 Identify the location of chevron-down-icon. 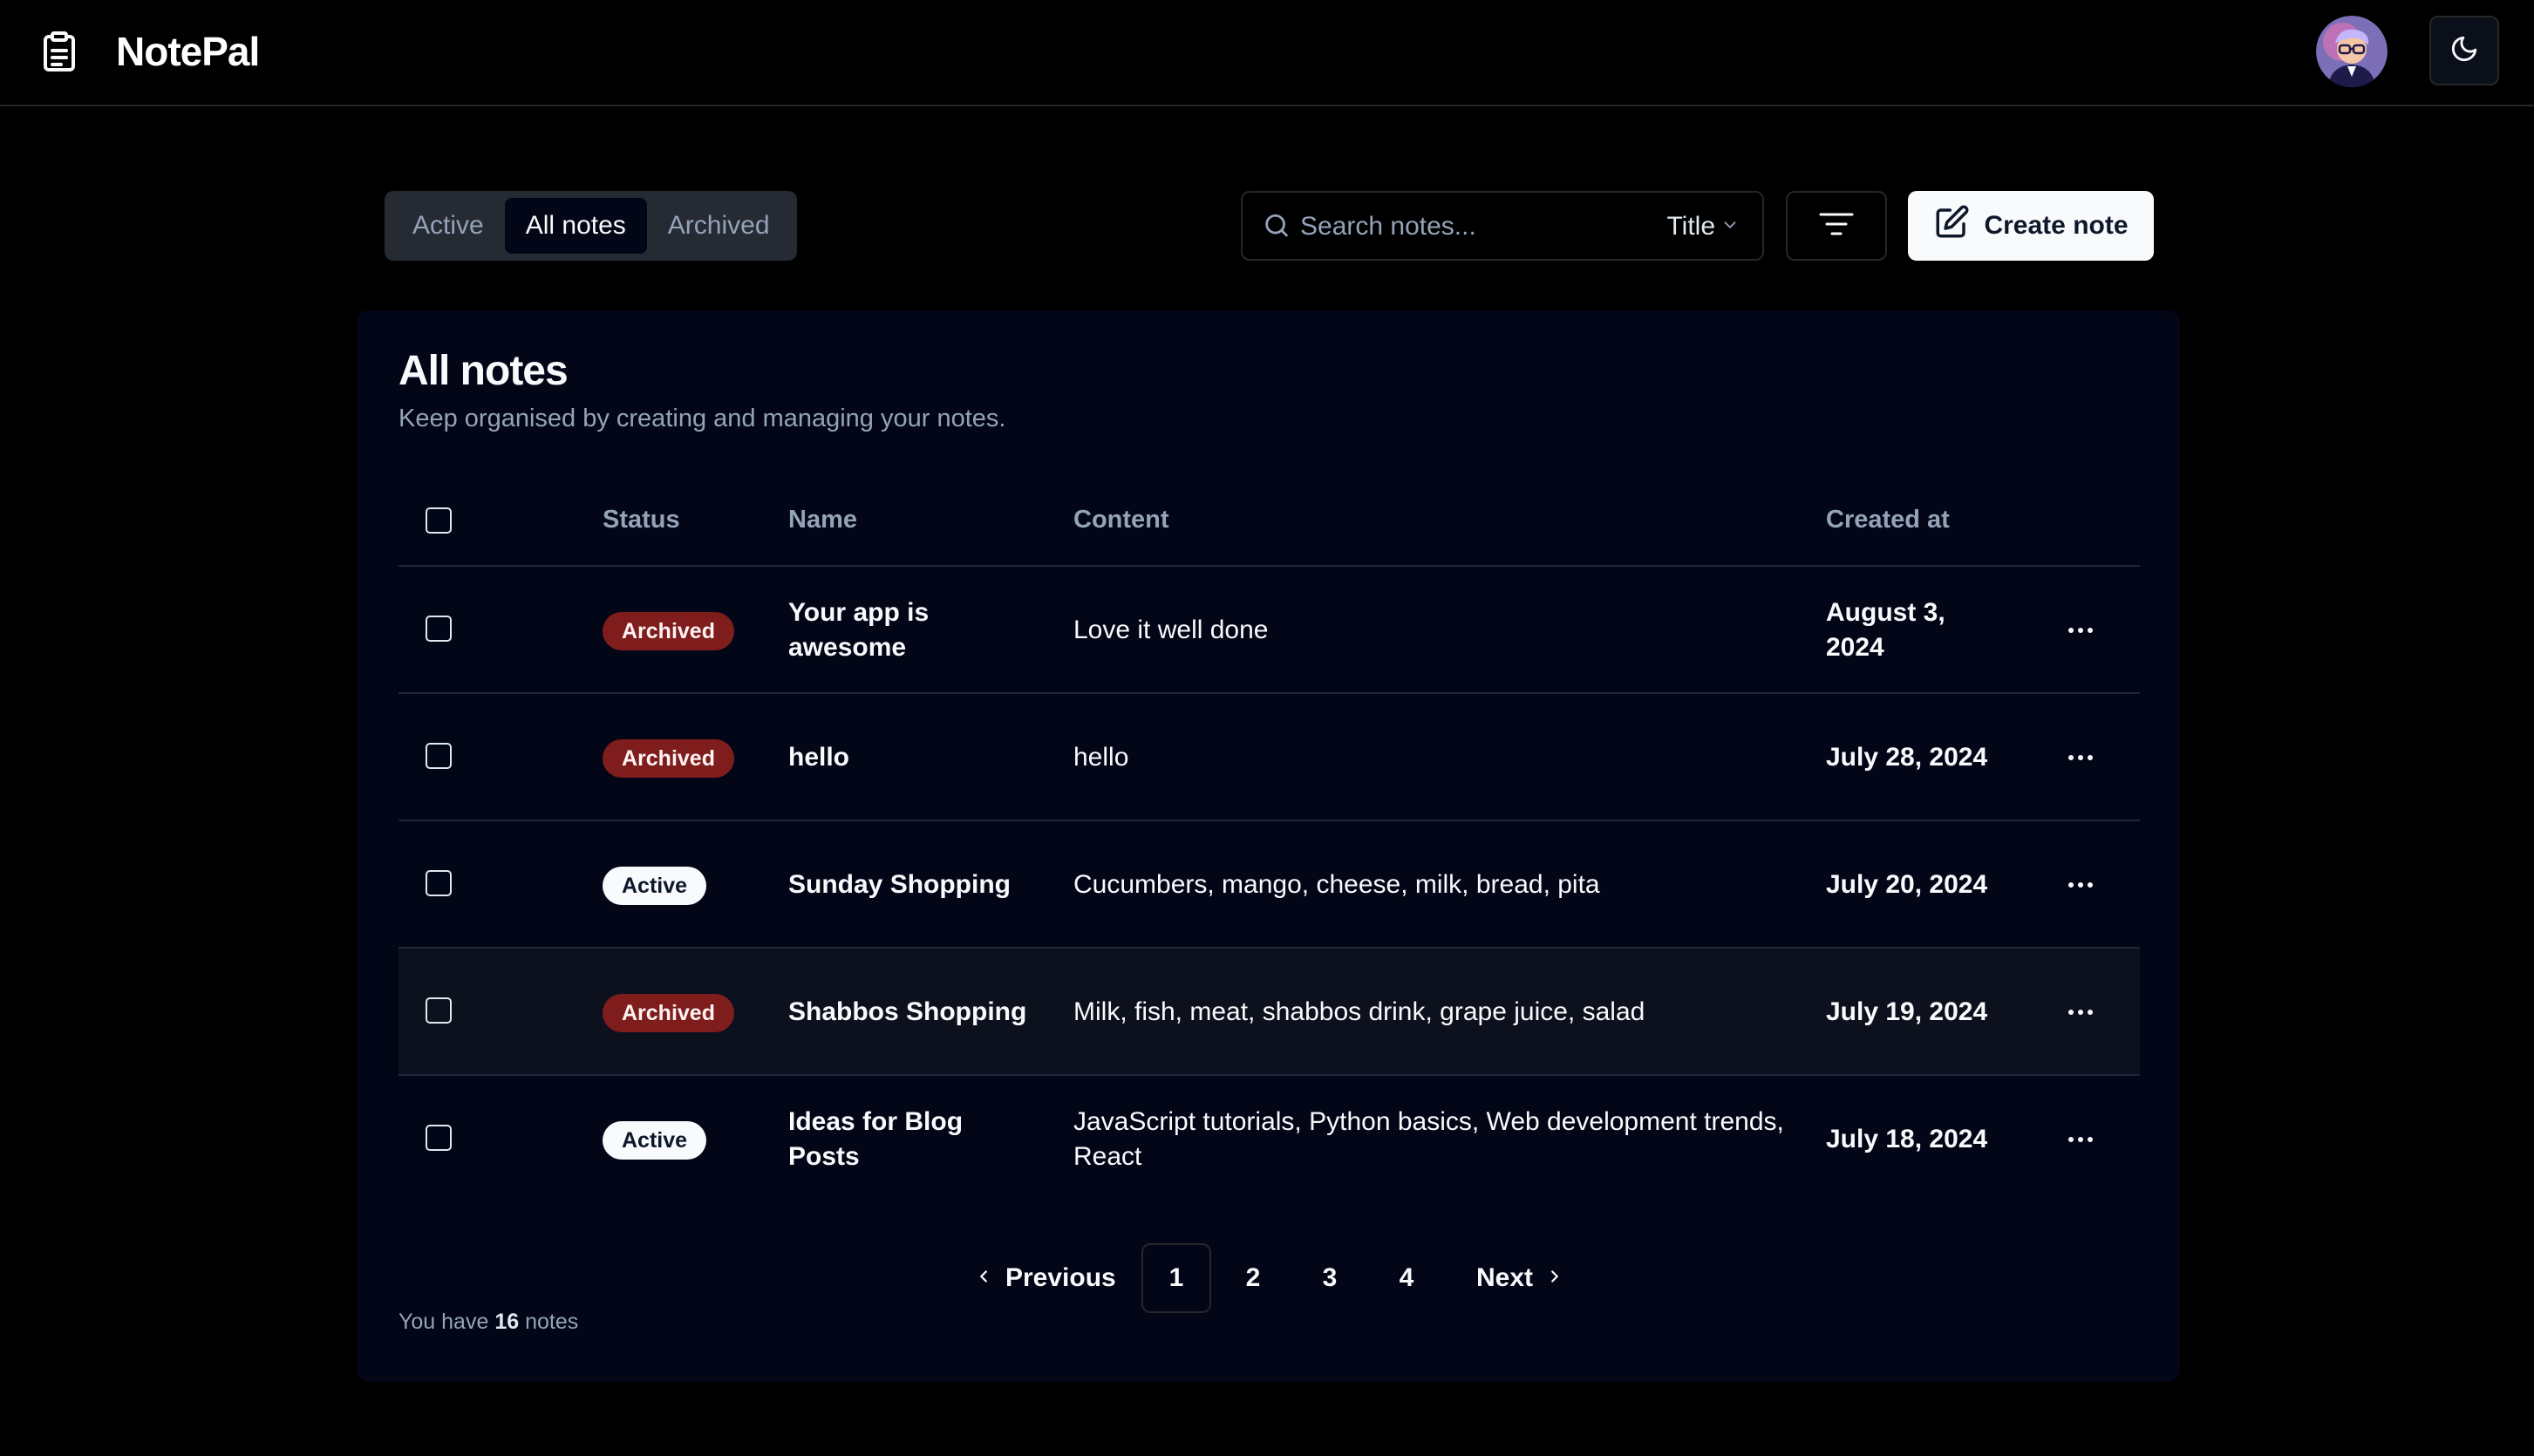
(1730, 227).